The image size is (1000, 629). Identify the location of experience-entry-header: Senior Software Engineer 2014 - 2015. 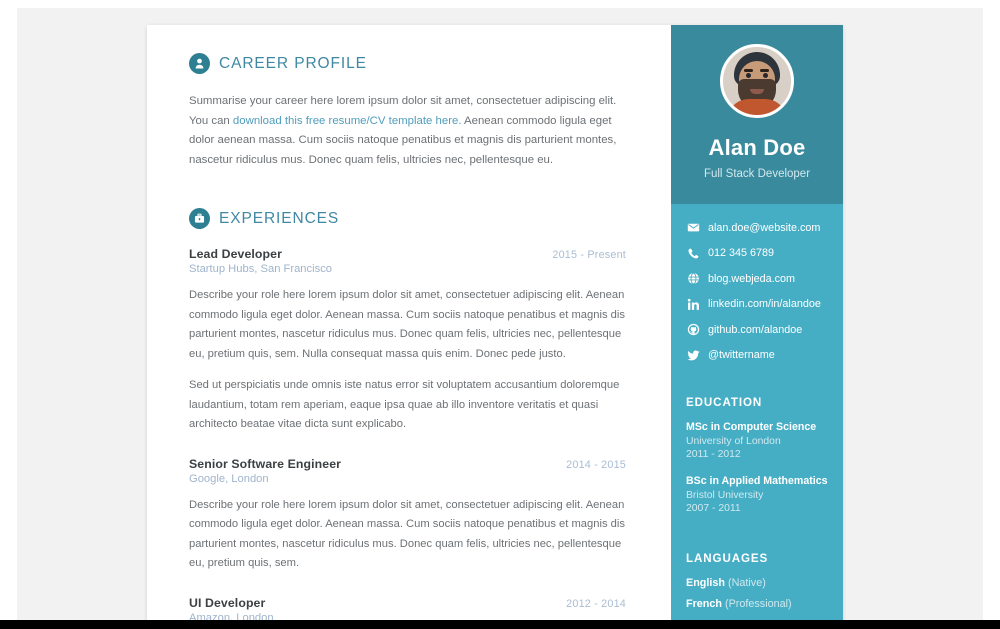
(407, 464).